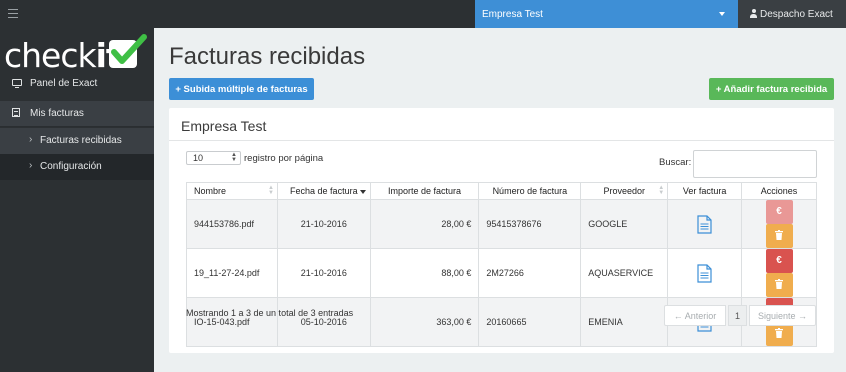 This screenshot has width=846, height=372. Describe the element at coordinates (424, 322) in the screenshot. I see `cell-importe: 363,00 €` at that location.